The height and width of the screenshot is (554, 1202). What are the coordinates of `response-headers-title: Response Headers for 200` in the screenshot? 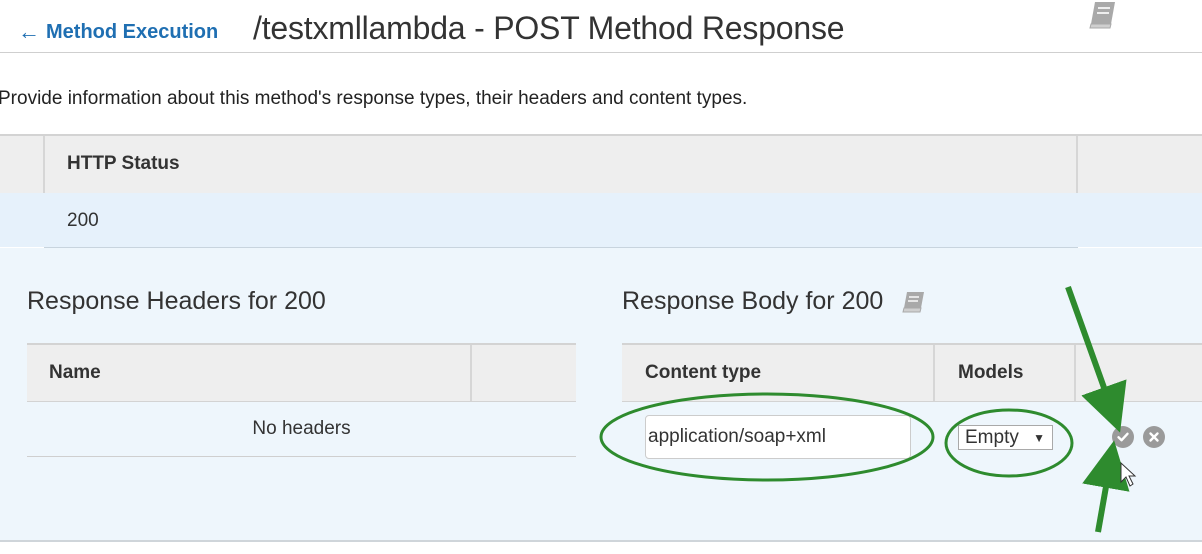 It's located at (176, 301).